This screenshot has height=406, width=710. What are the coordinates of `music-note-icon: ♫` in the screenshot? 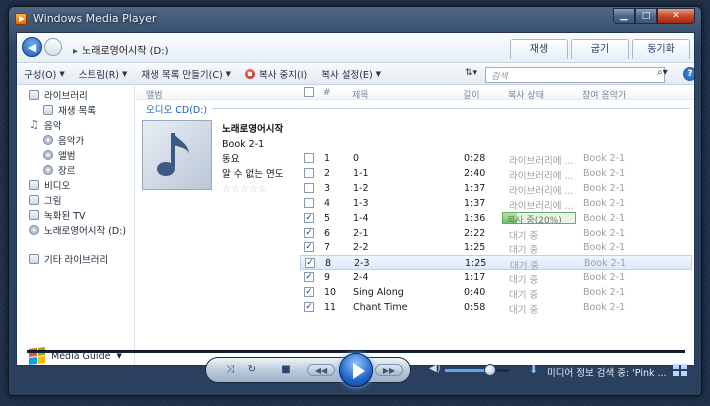 It's located at (34, 124).